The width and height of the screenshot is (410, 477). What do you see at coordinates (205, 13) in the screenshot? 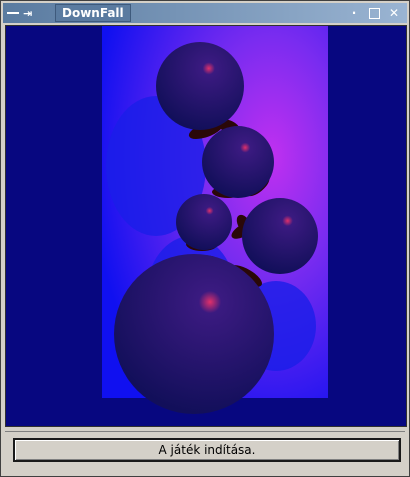
I see `title-bar: ⇥ DownFall · ✕` at bounding box center [205, 13].